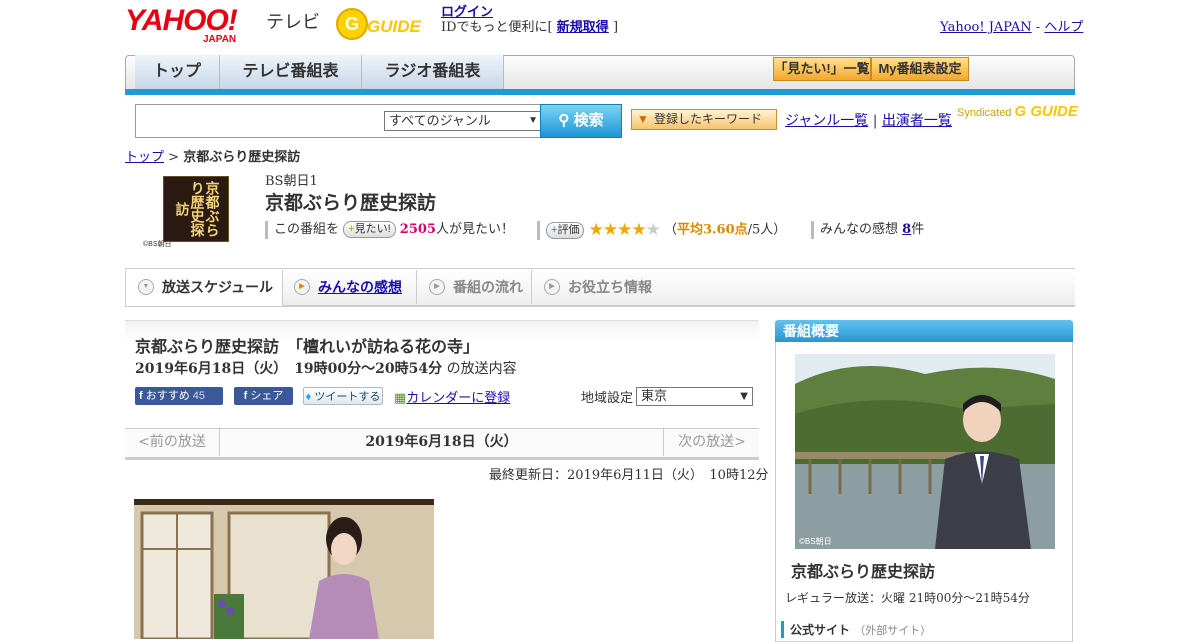  Describe the element at coordinates (293, 21) in the screenshot. I see `tv-service-label: テレビ` at that location.